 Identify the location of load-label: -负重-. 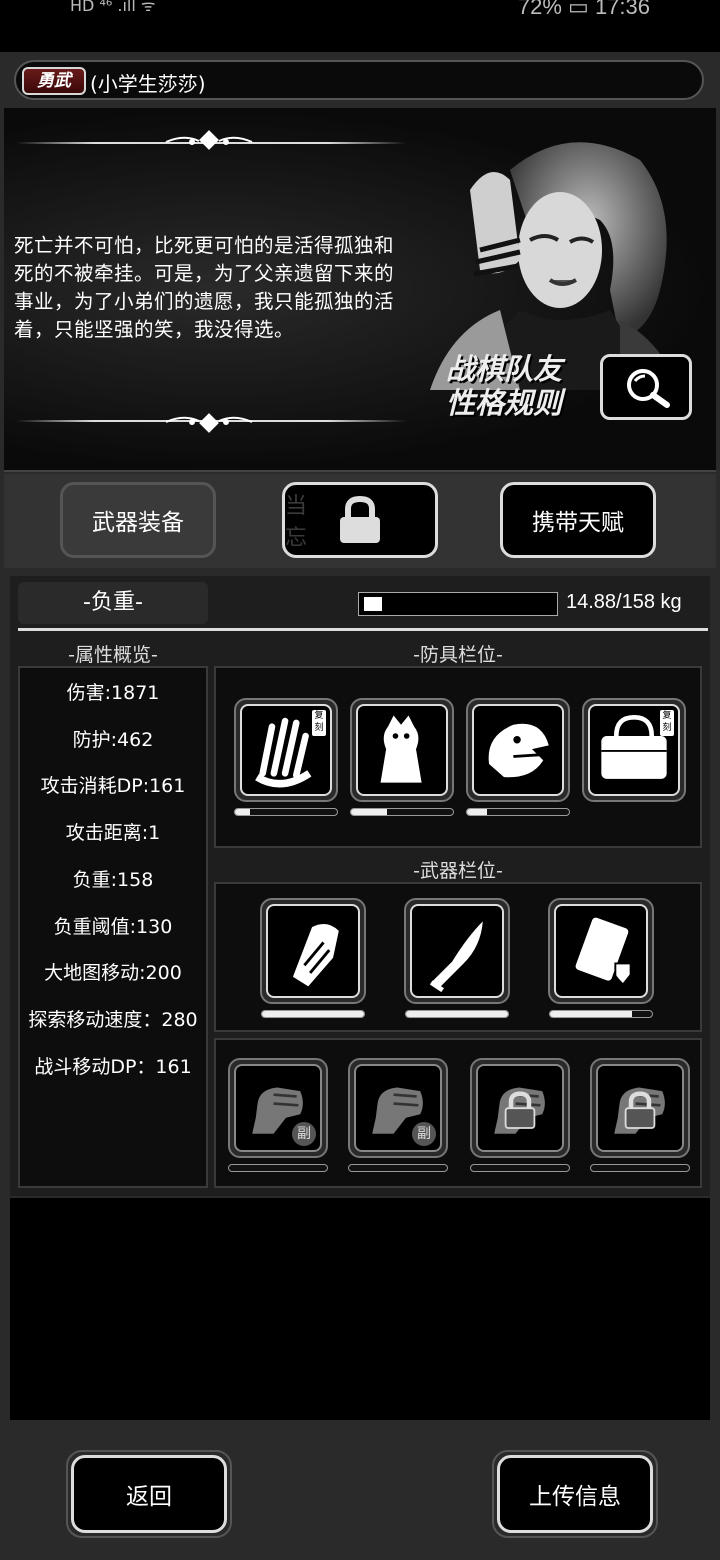
(113, 603).